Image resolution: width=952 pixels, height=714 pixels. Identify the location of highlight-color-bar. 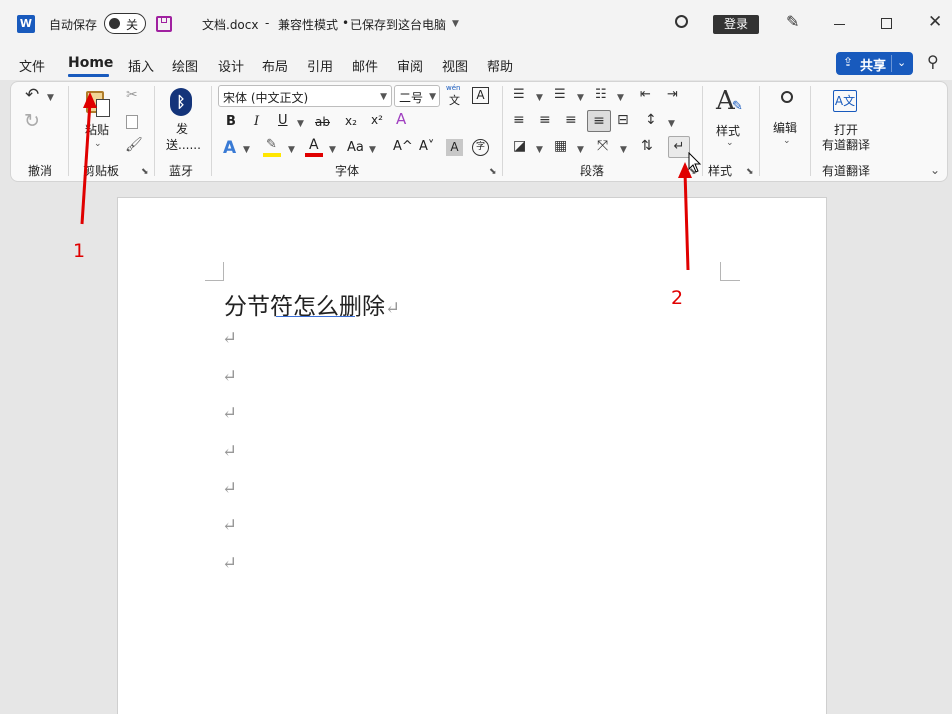
(272, 155).